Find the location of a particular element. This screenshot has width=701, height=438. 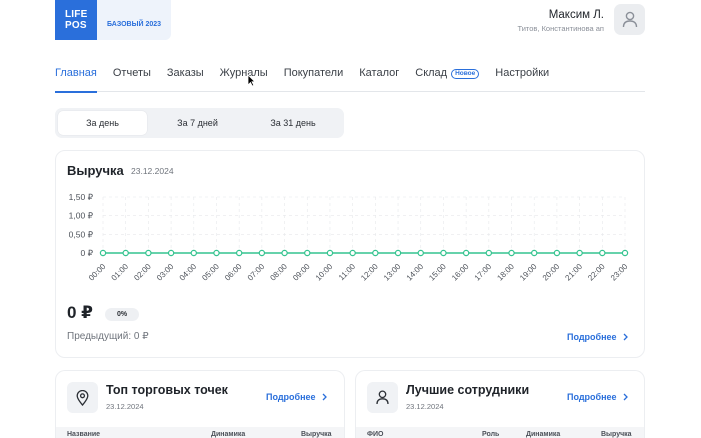

x-tick-label: 13:00 is located at coordinates (392, 272).